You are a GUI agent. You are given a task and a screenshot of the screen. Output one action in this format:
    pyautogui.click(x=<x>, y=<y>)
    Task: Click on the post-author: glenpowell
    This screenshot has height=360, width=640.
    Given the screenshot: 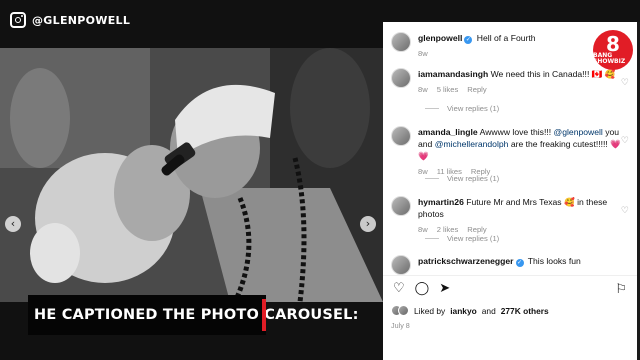 What is the action you would take?
    pyautogui.click(x=440, y=38)
    